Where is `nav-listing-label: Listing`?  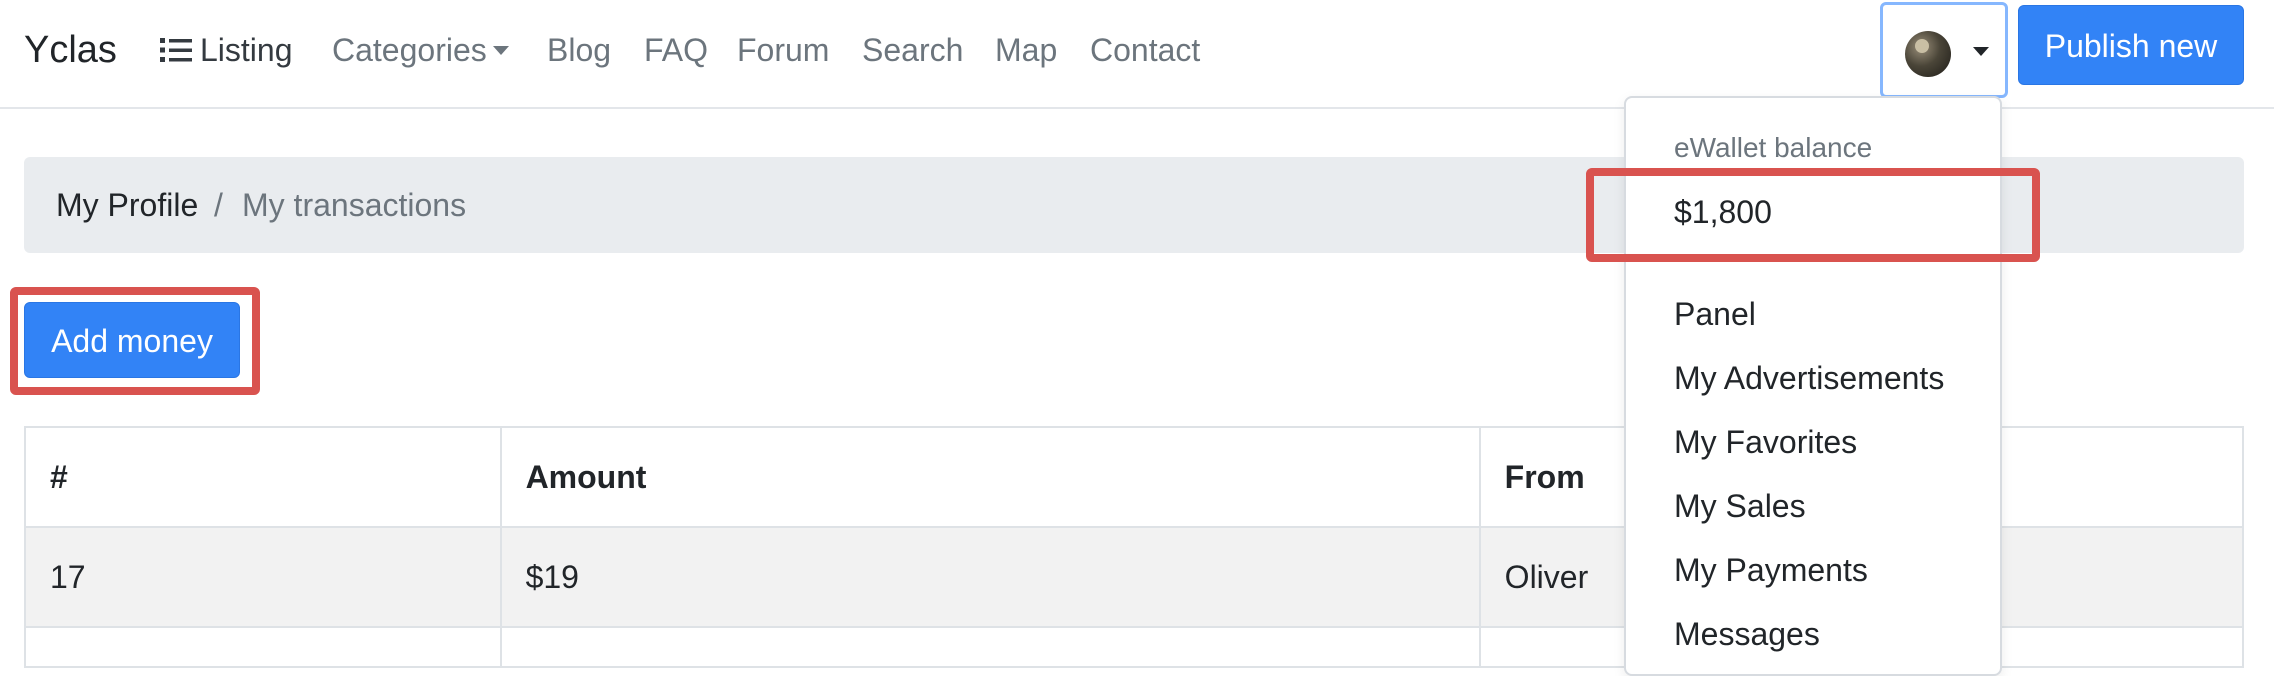 nav-listing-label: Listing is located at coordinates (246, 50).